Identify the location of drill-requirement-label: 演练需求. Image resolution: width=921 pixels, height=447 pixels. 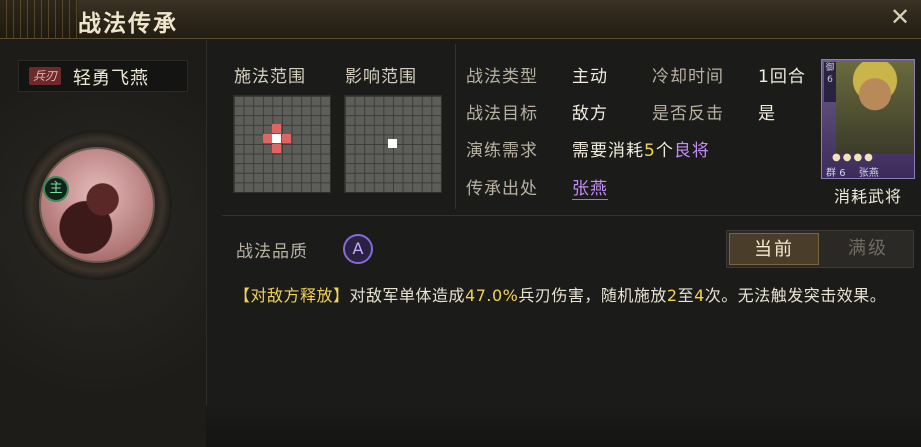
(502, 151).